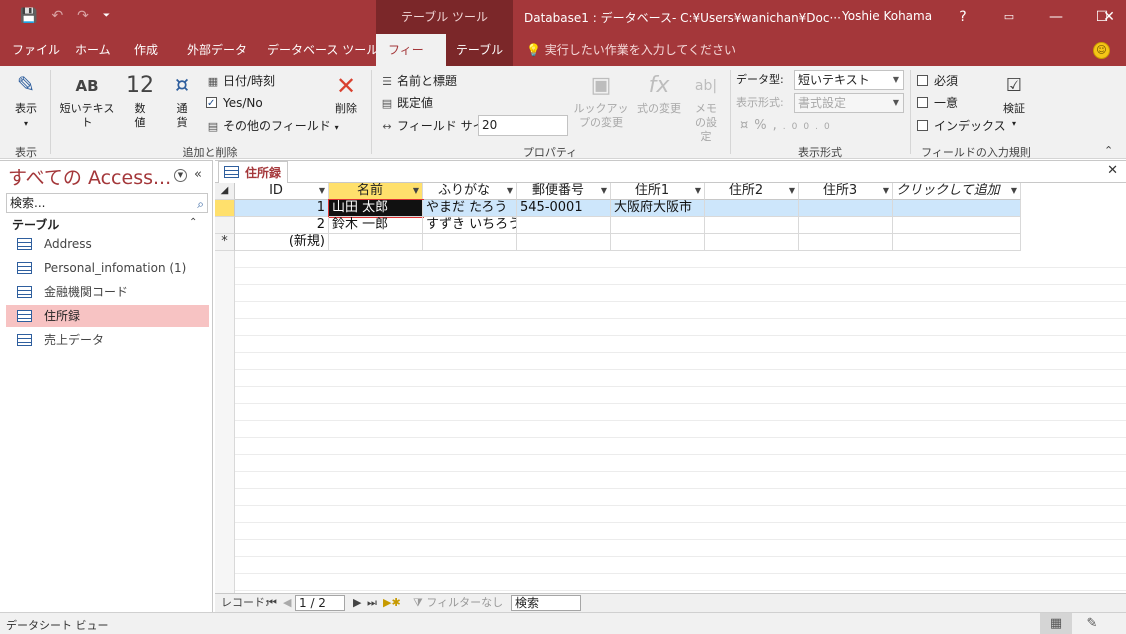 The image size is (1126, 634). Describe the element at coordinates (240, 81) in the screenshot. I see `datetime-button: ▦ 日付/時刻` at that location.